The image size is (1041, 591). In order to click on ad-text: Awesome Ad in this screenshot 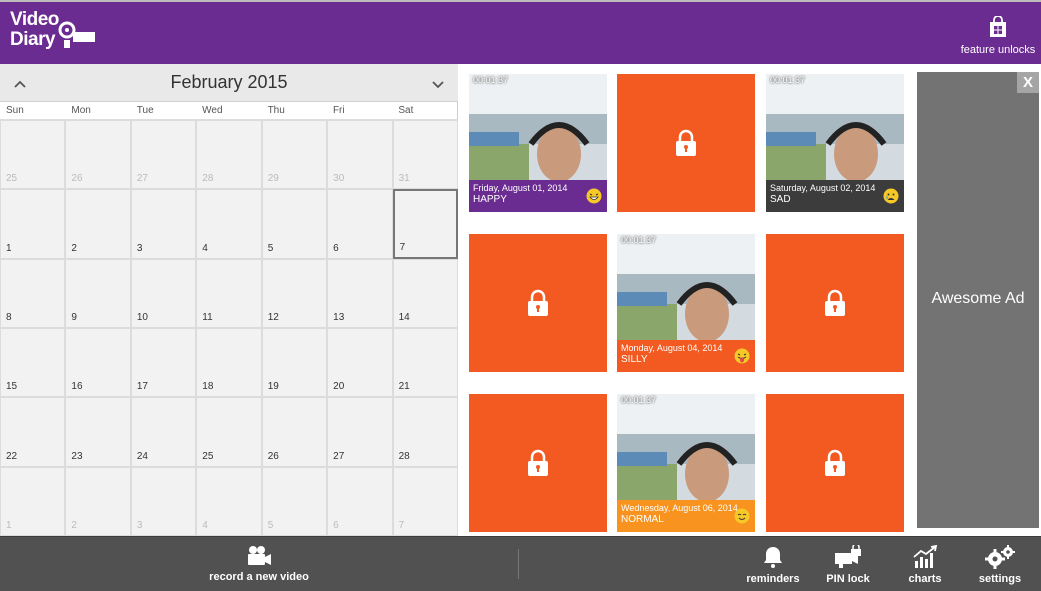, I will do `click(978, 298)`.